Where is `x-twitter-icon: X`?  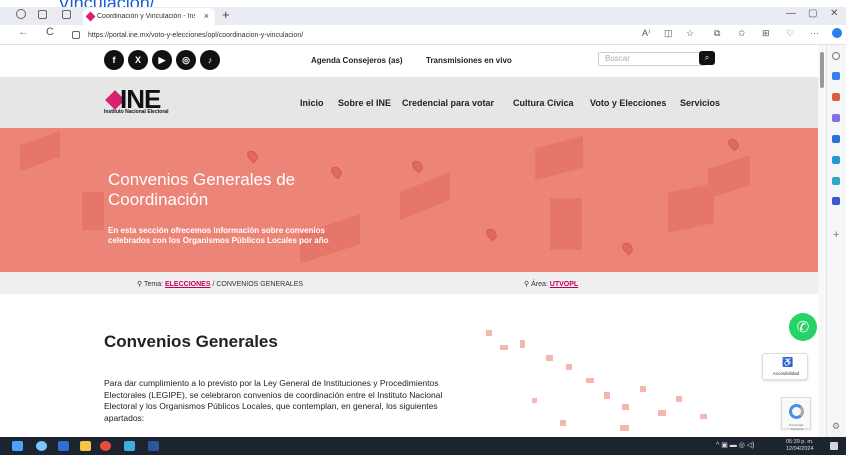
x-twitter-icon: X is located at coordinates (137, 60).